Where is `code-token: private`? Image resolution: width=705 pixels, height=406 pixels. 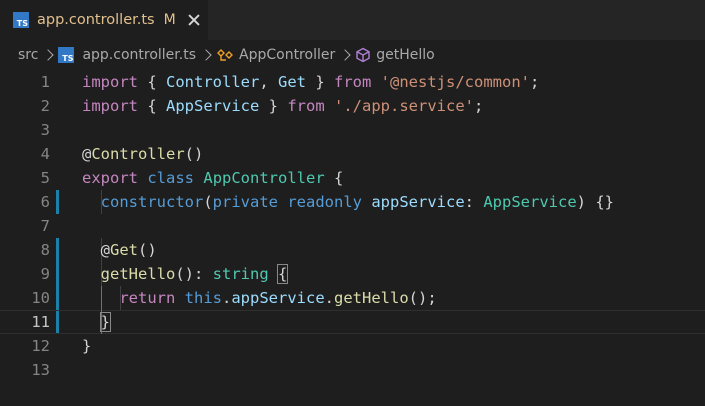
code-token: private is located at coordinates (245, 202).